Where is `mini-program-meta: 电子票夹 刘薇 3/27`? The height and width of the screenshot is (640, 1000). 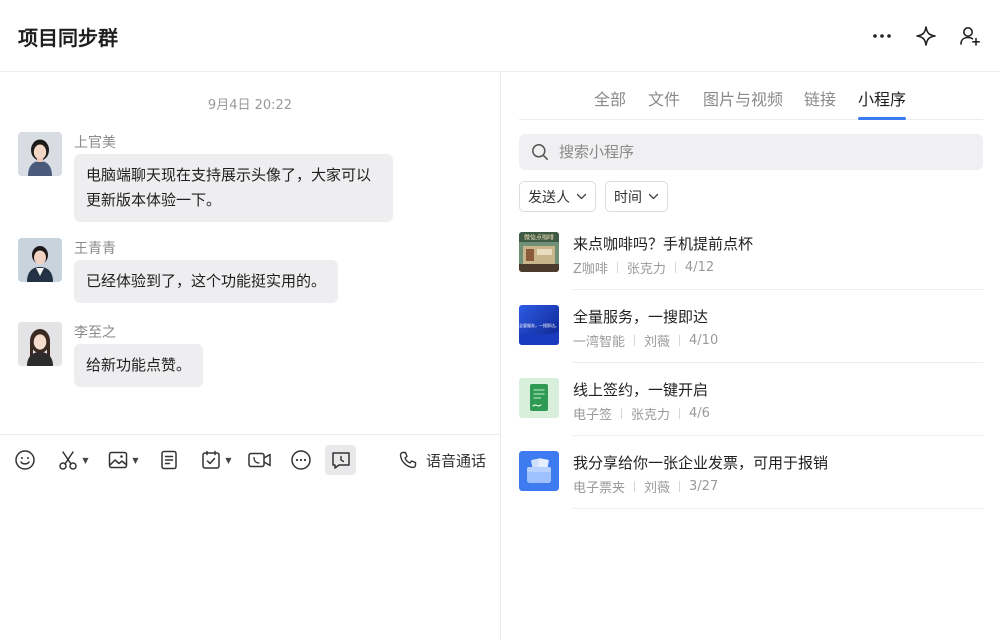 mini-program-meta: 电子票夹 刘薇 3/27 is located at coordinates (645, 486).